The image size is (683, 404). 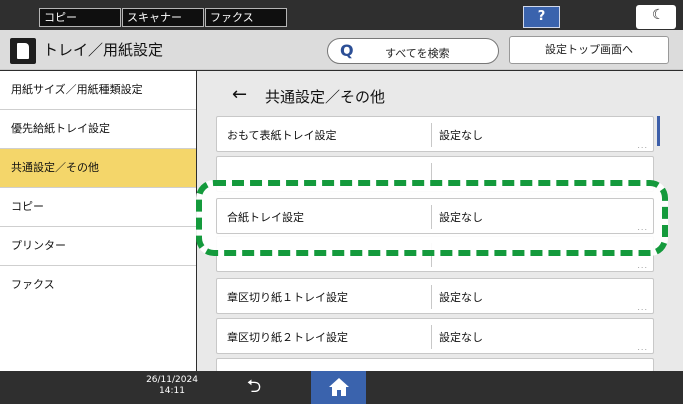 I want to click on tray-paper-icon, so click(x=23, y=51).